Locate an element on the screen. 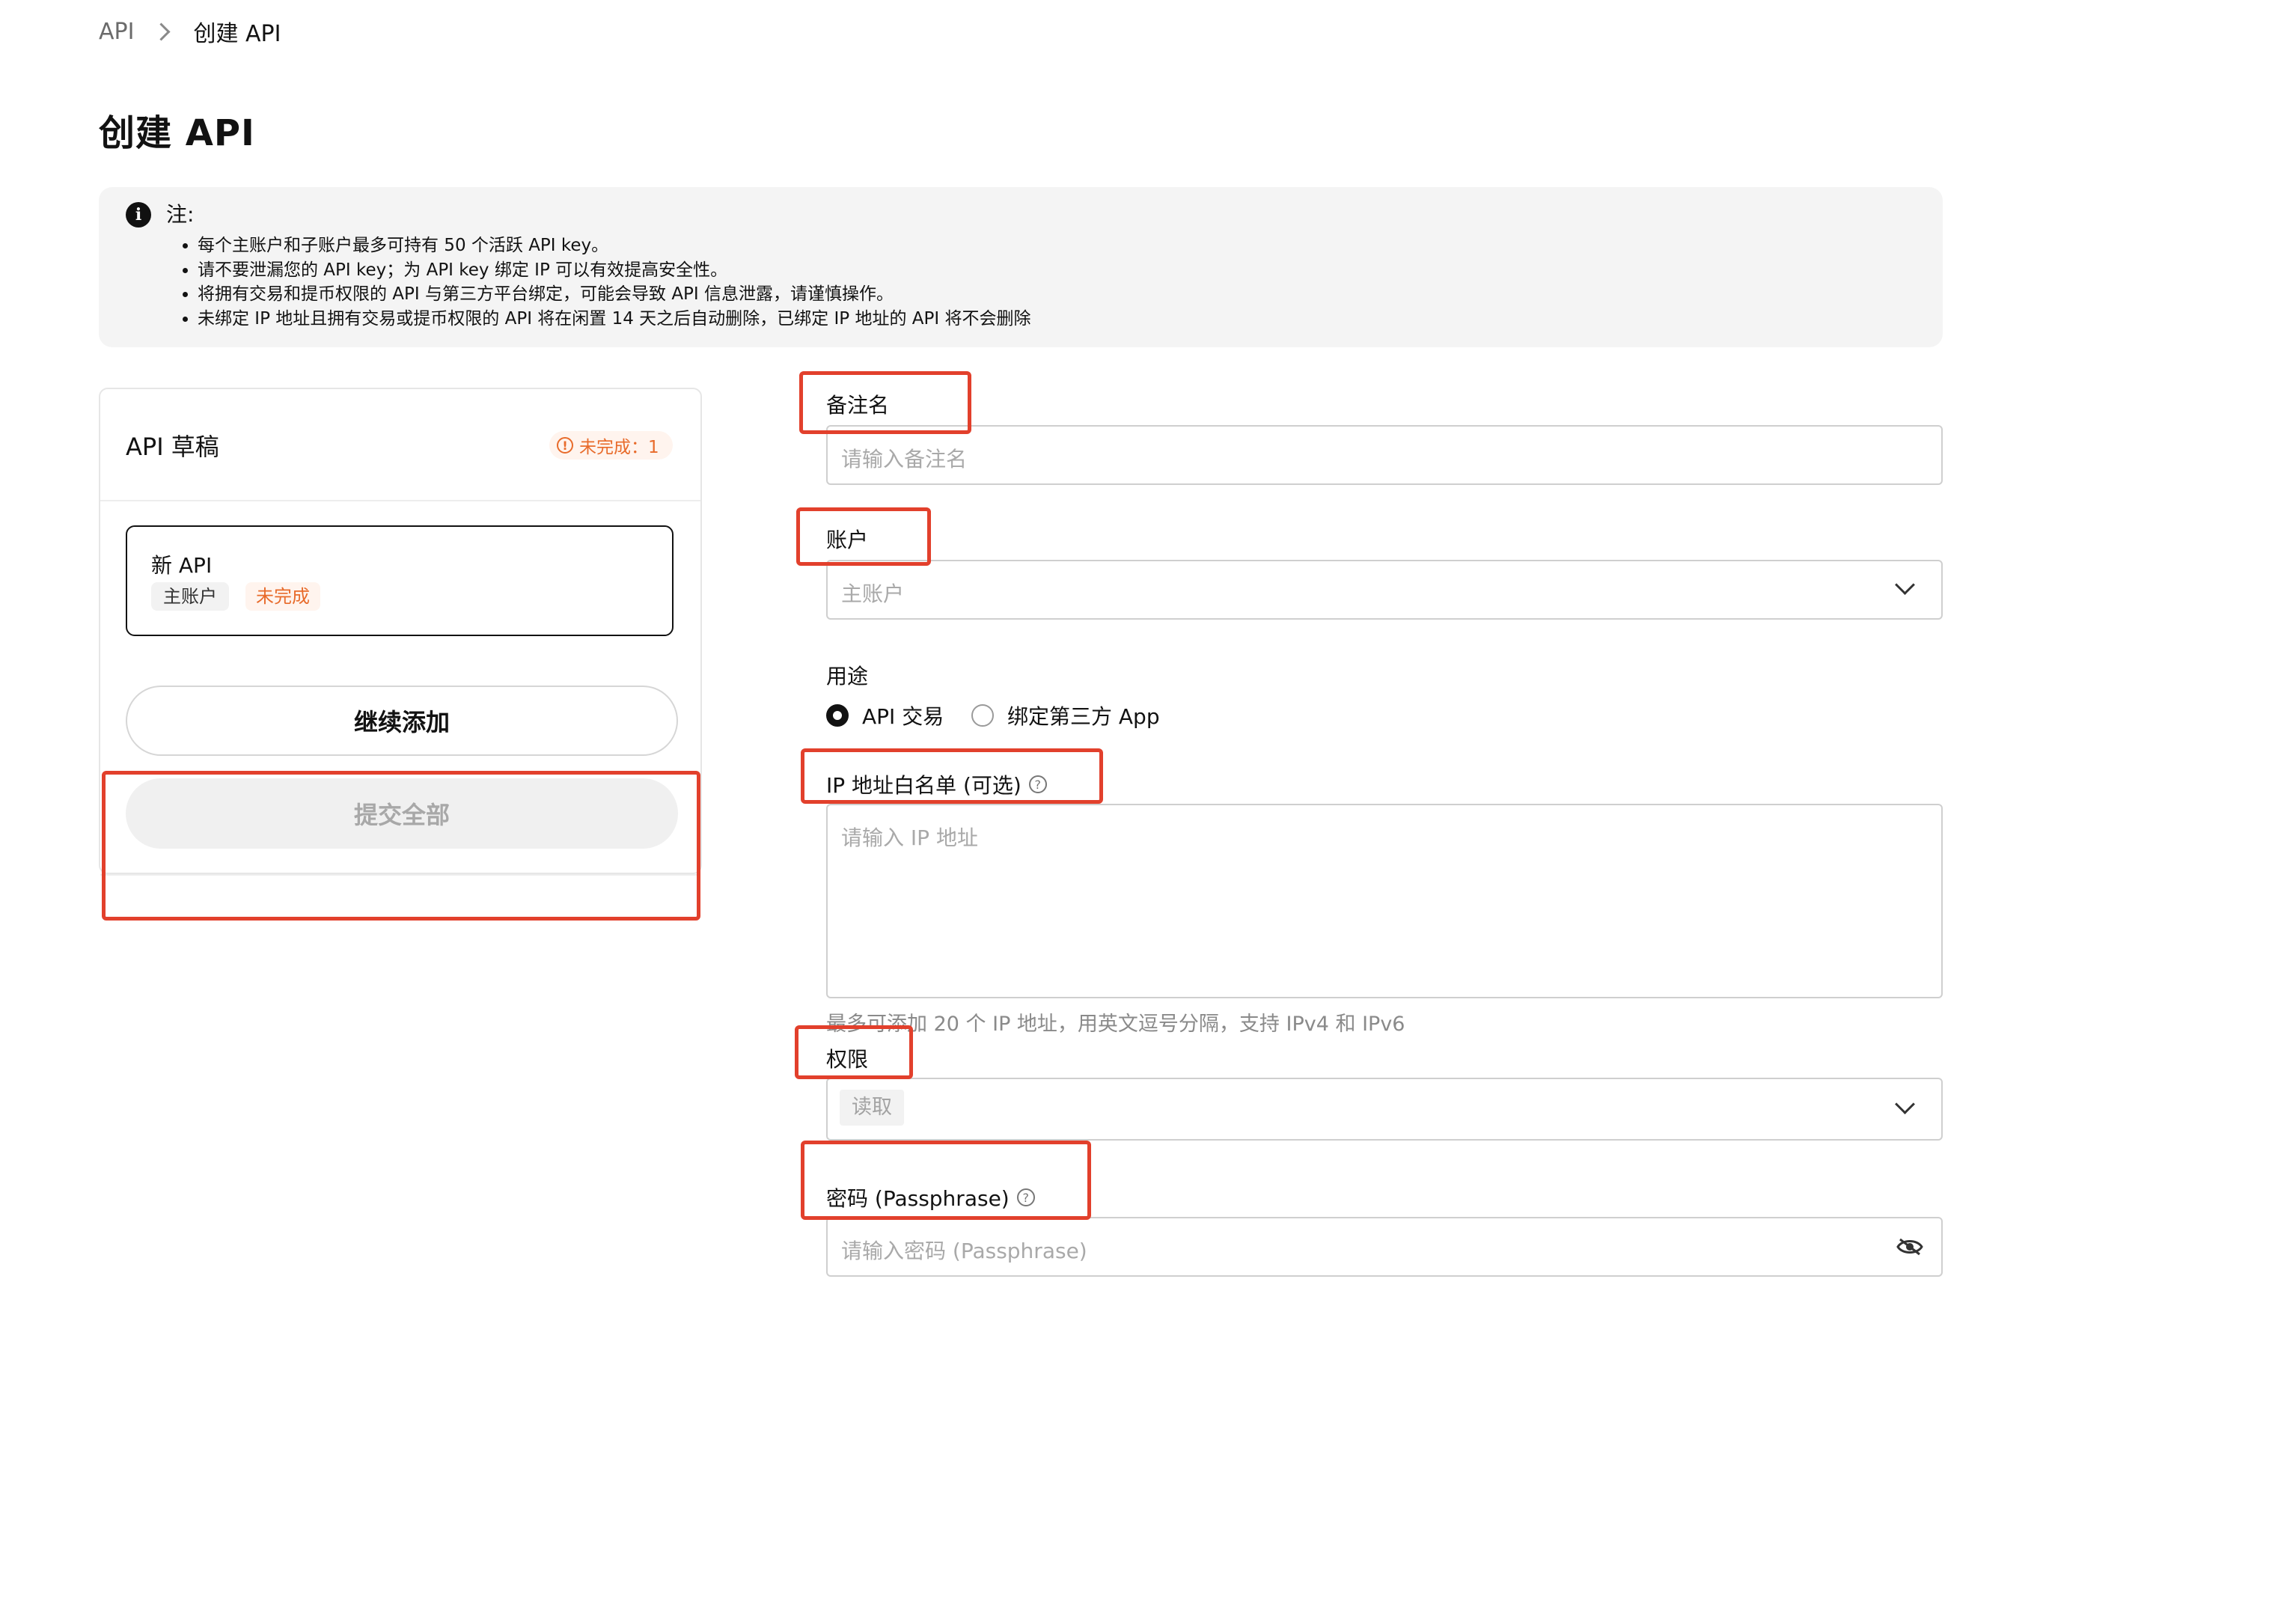 Image resolution: width=2272 pixels, height=1624 pixels. annotation-box-remark is located at coordinates (885, 402).